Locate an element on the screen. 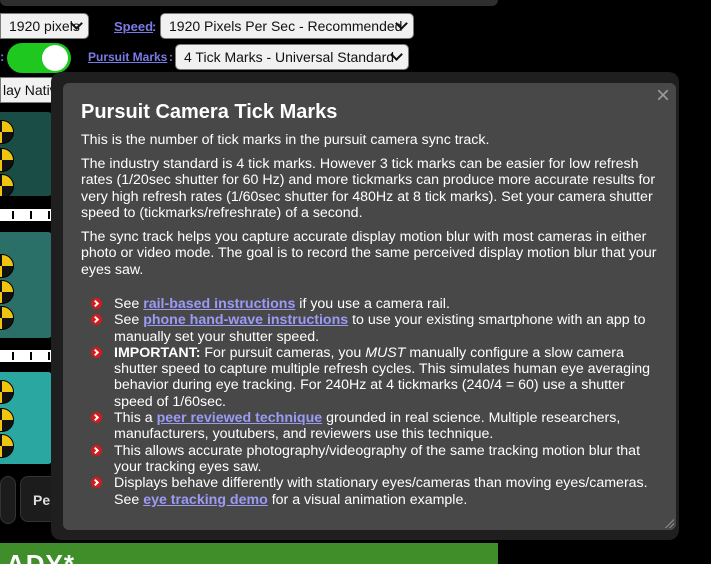 The image size is (711, 564). phone-hand-wave-link: phone hand-wave instructions is located at coordinates (245, 320).